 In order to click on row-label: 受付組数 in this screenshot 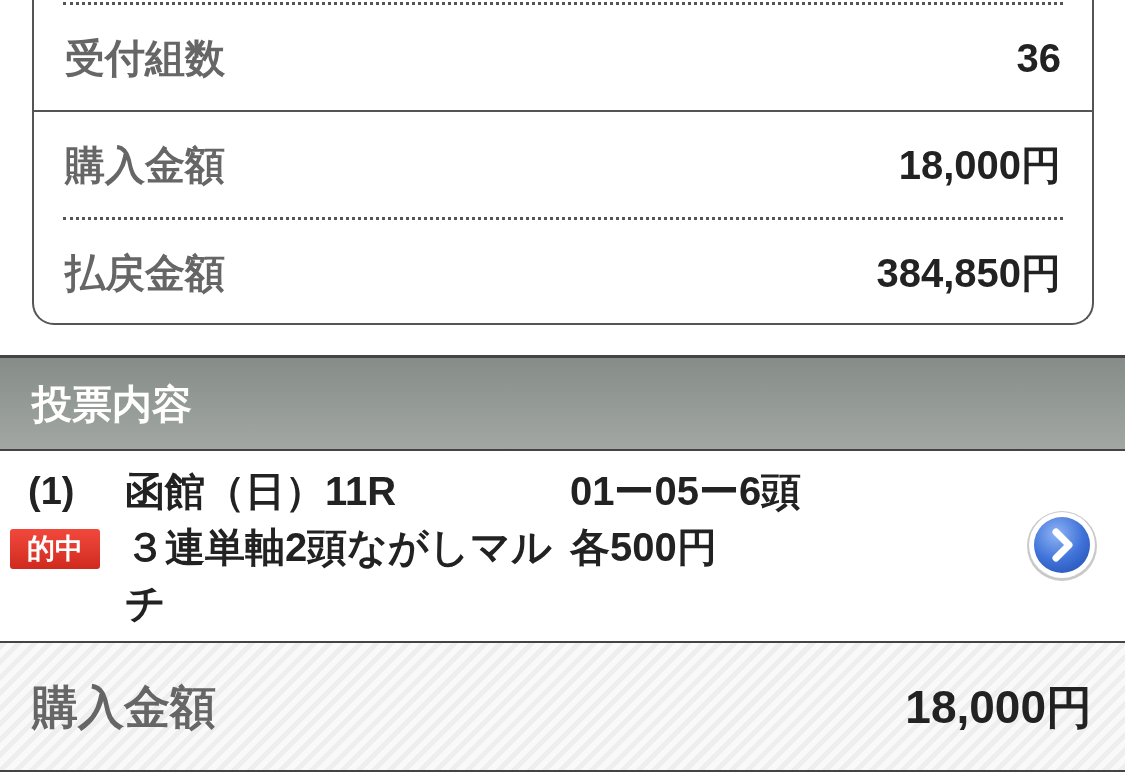, I will do `click(145, 57)`.